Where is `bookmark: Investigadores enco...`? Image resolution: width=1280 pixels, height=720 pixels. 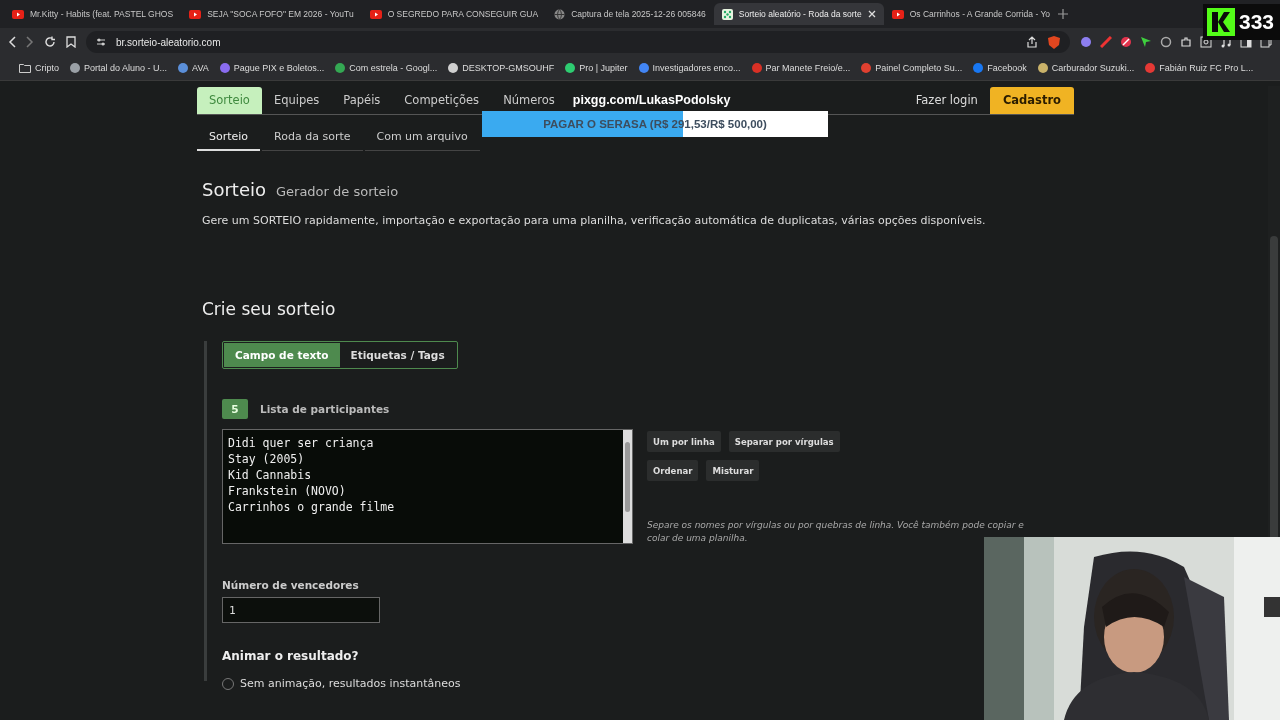 bookmark: Investigadores enco... is located at coordinates (689, 68).